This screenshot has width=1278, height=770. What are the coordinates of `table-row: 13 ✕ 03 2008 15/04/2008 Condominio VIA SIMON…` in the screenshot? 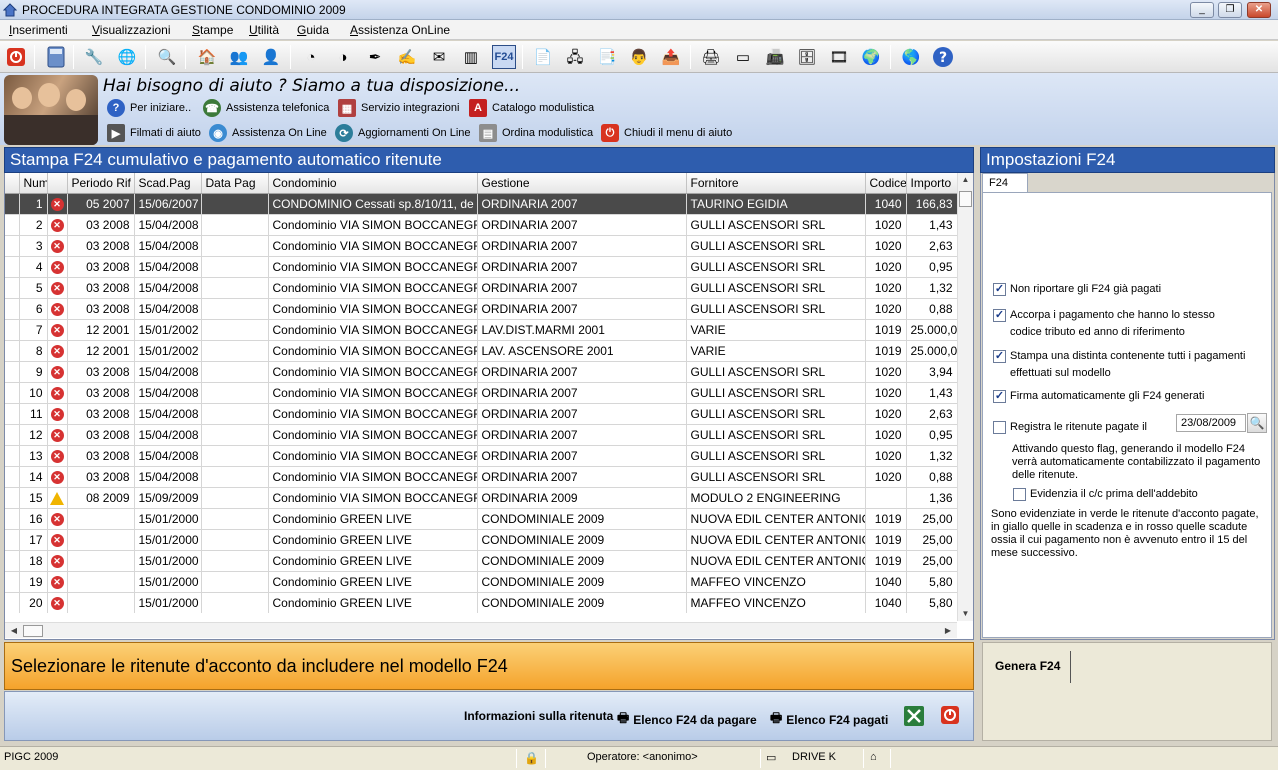 It's located at (481, 456).